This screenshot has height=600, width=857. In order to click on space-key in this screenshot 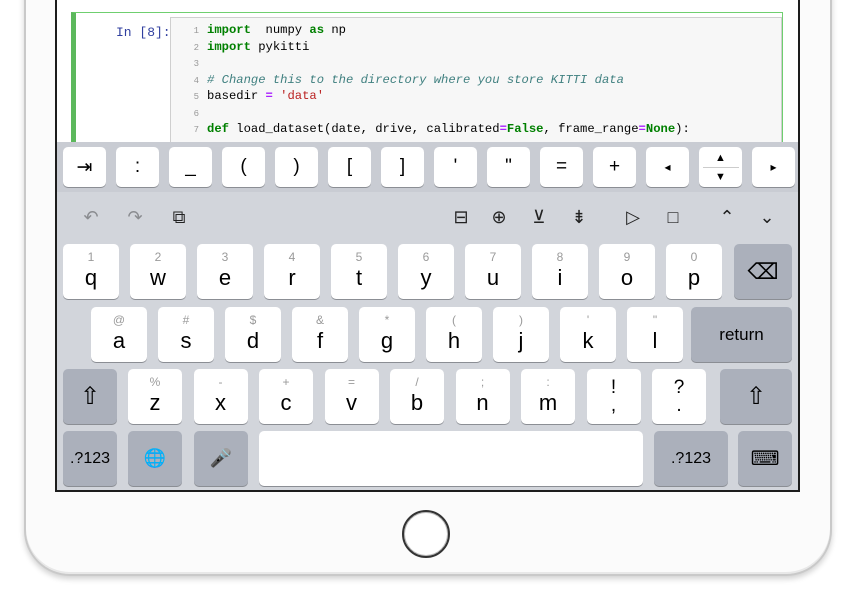, I will do `click(451, 458)`.